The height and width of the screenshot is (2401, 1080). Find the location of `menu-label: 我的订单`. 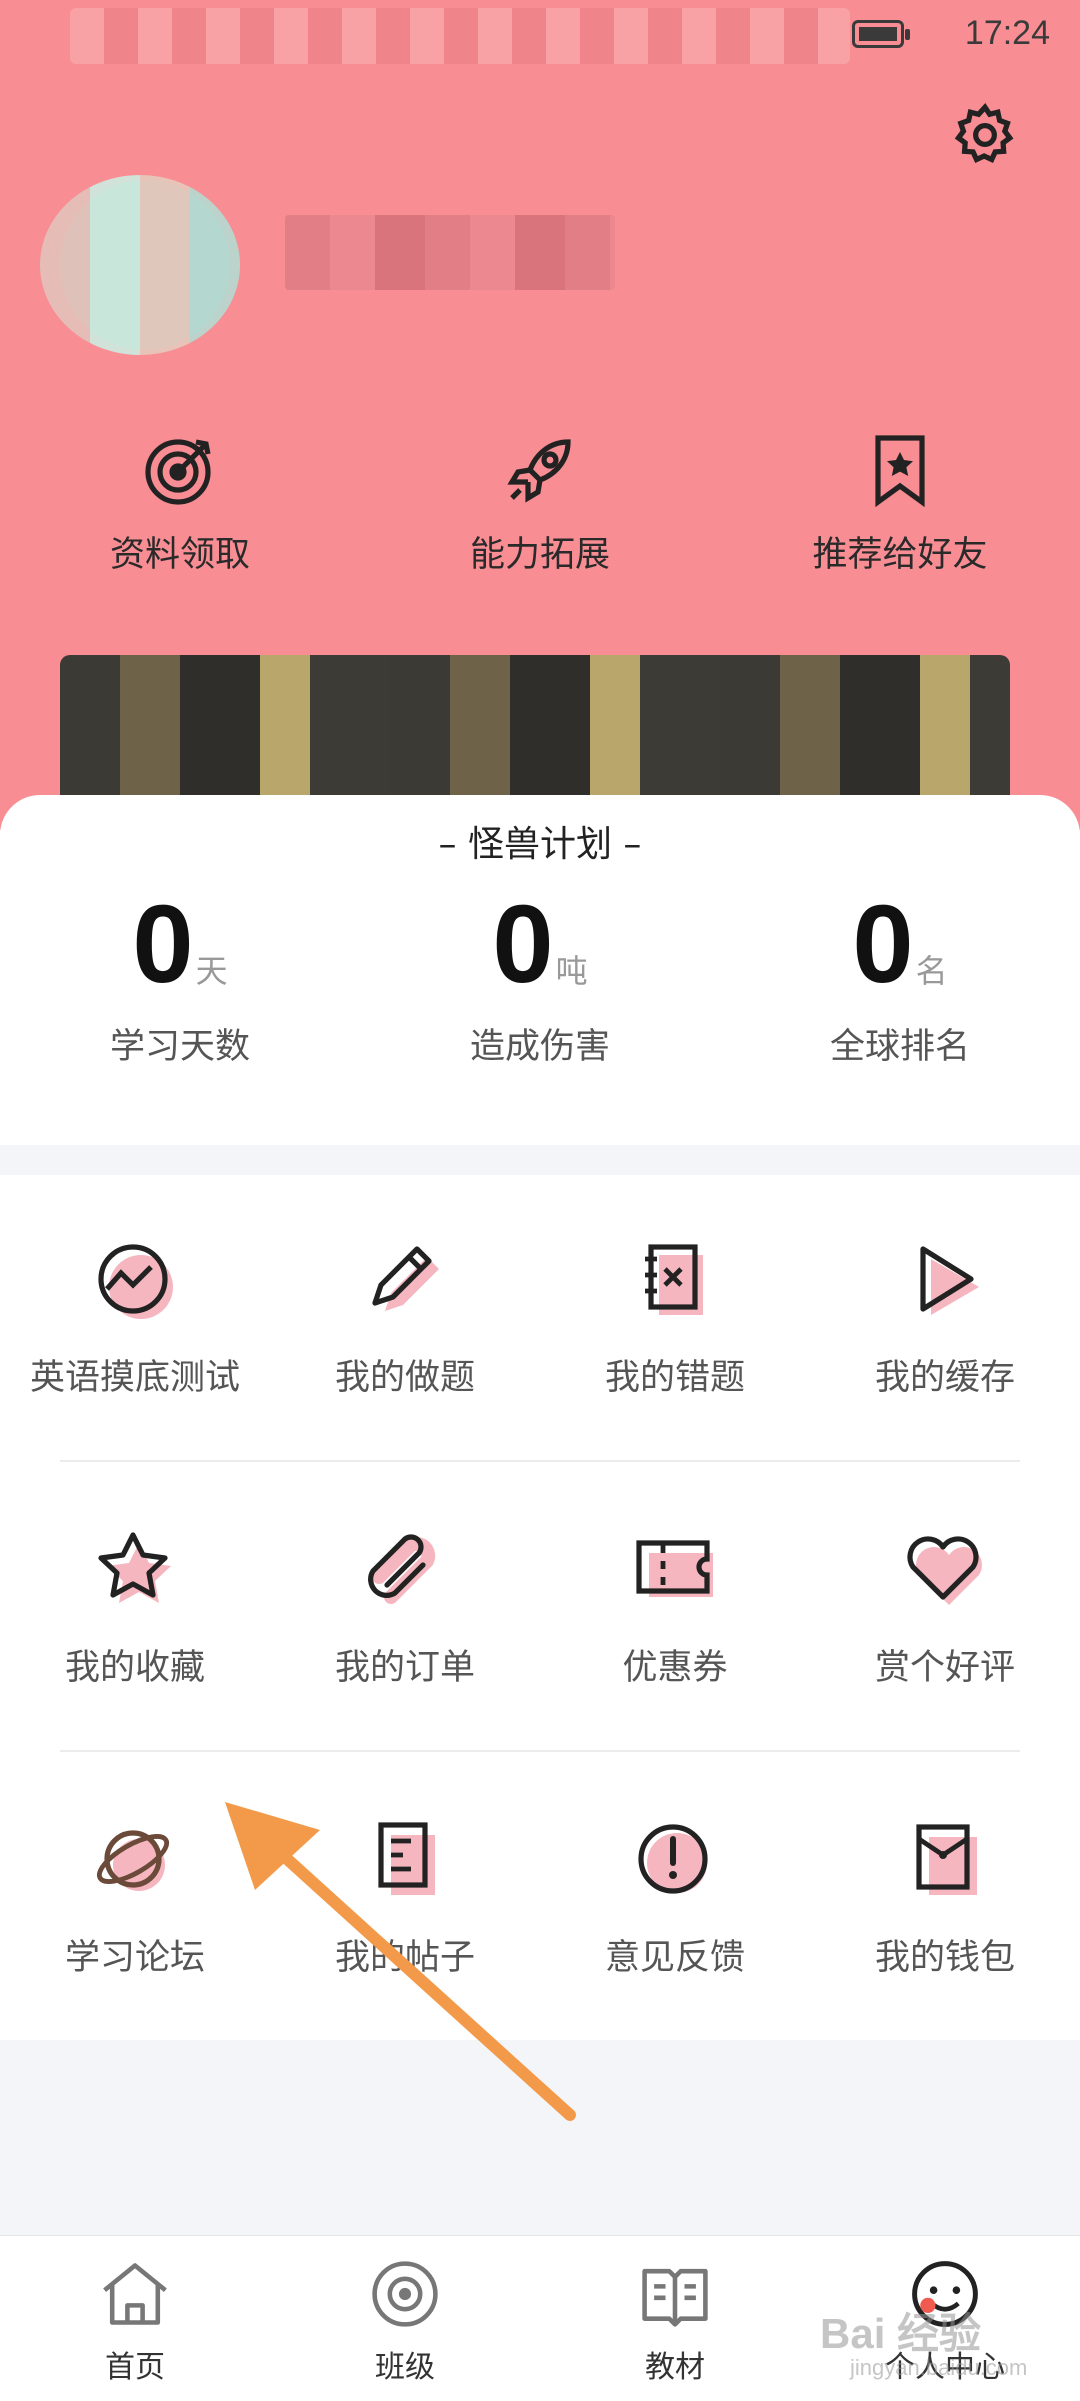

menu-label: 我的订单 is located at coordinates (404, 1668).